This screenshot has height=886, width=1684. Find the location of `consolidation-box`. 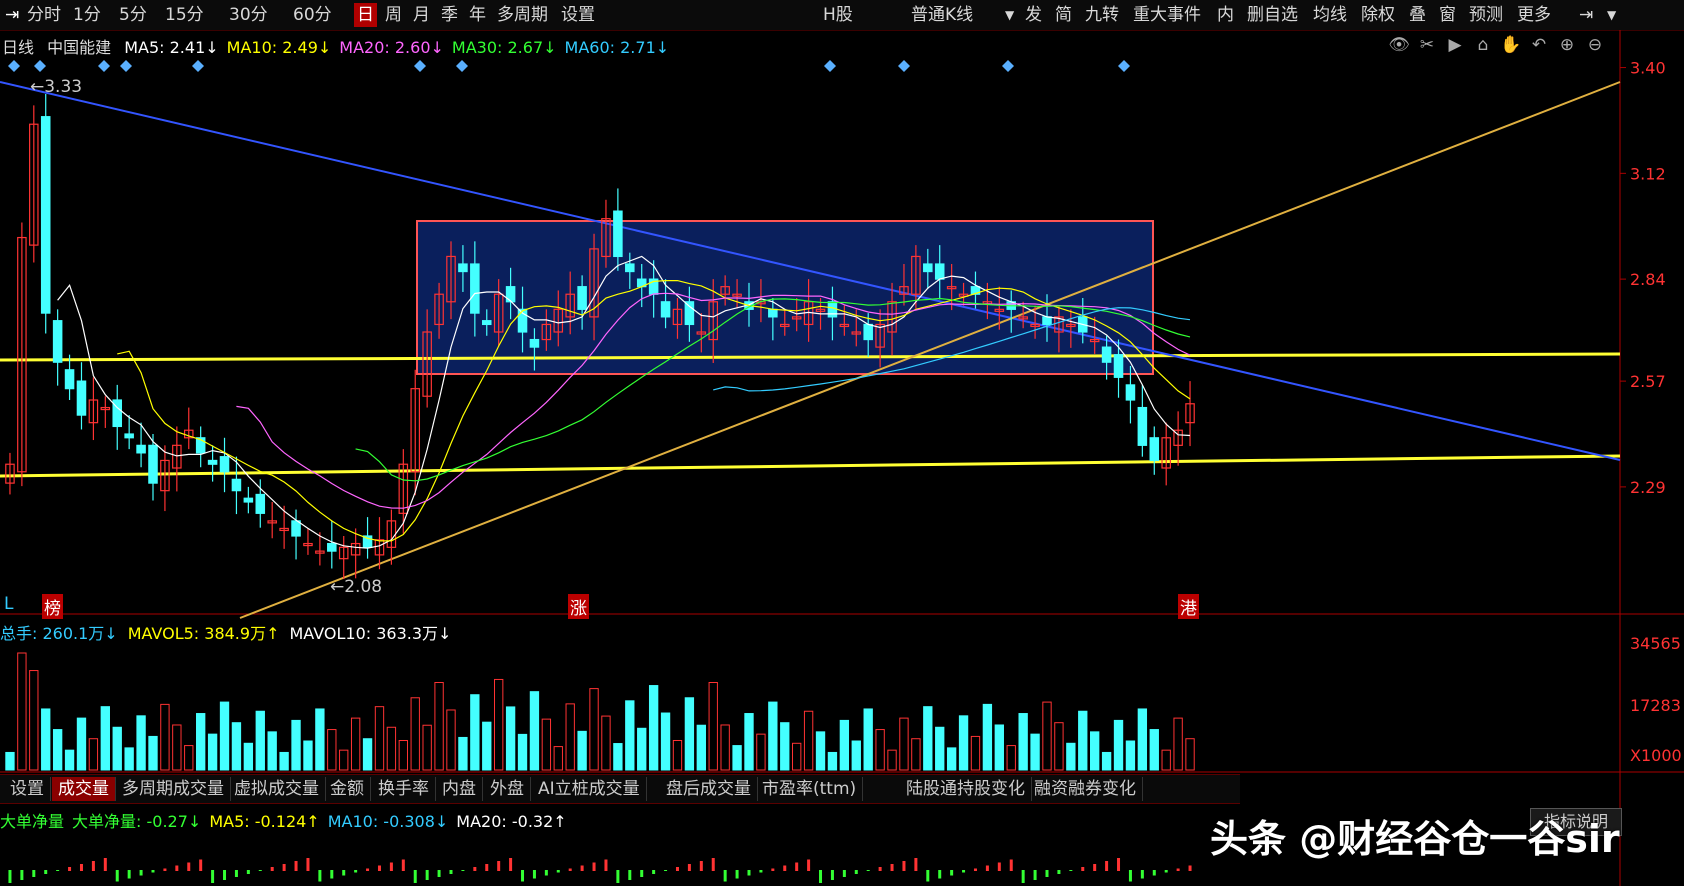

consolidation-box is located at coordinates (785, 297).